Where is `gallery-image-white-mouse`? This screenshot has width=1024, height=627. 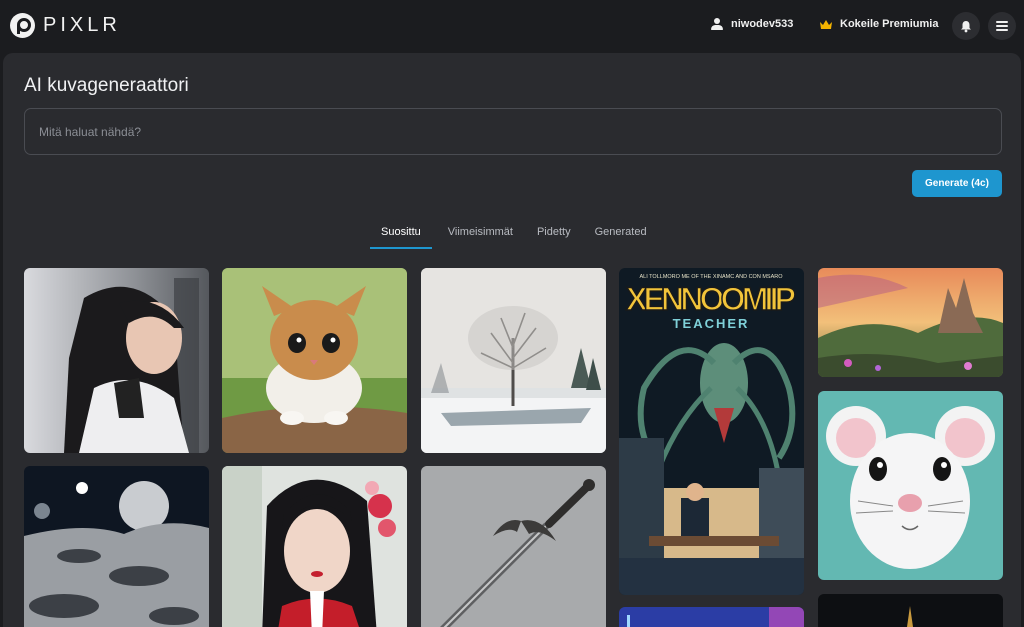 gallery-image-white-mouse is located at coordinates (910, 485).